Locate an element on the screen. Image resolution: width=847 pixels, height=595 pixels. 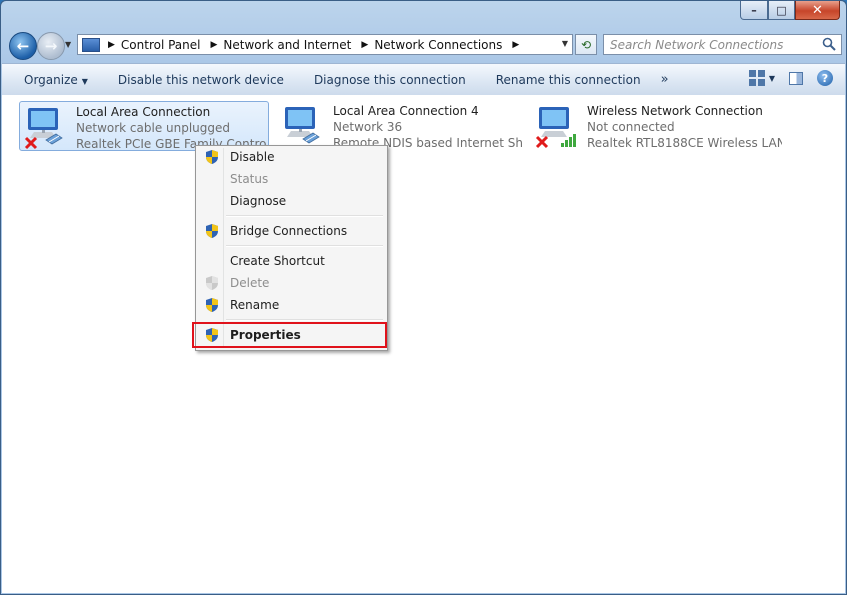
maximize-button: □ is located at coordinates (781, 10).